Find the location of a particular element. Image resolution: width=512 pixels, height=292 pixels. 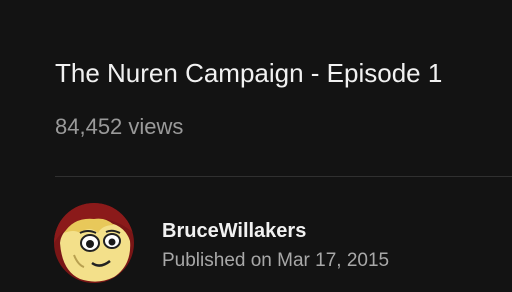

view-count: 84,452 views is located at coordinates (119, 126).